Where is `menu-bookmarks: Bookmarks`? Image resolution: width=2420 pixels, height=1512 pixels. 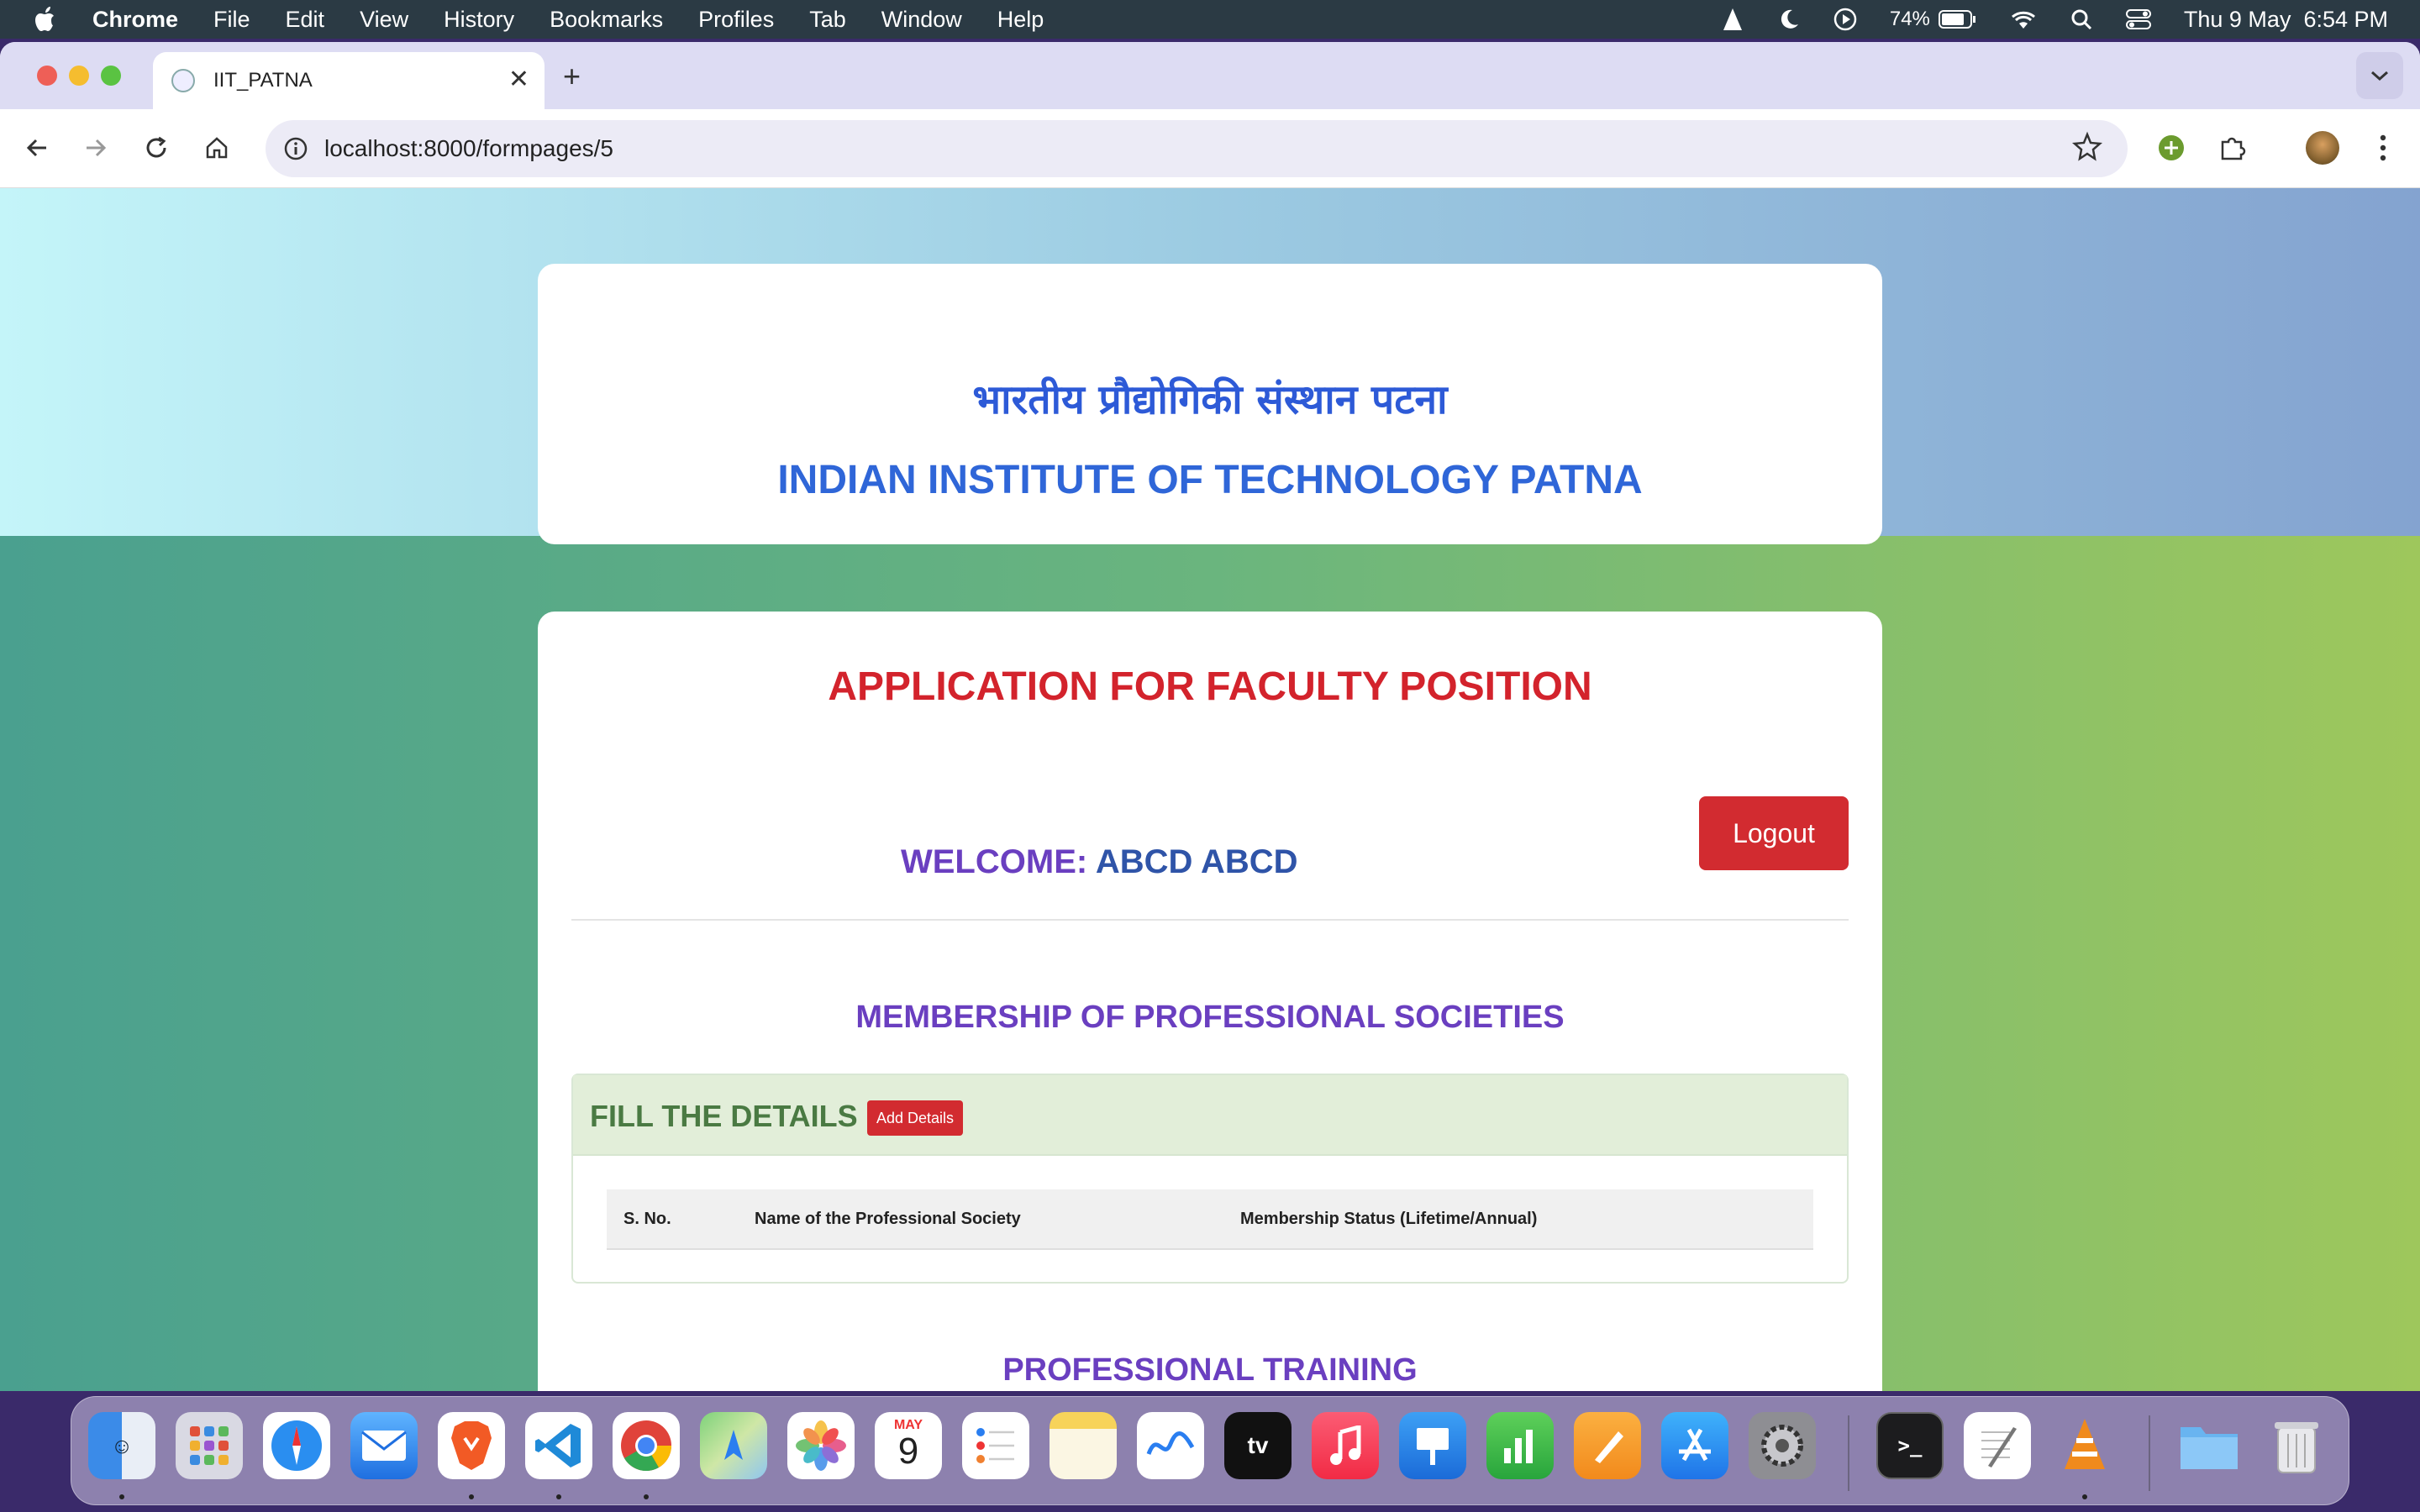
menu-bookmarks: Bookmarks is located at coordinates (606, 20).